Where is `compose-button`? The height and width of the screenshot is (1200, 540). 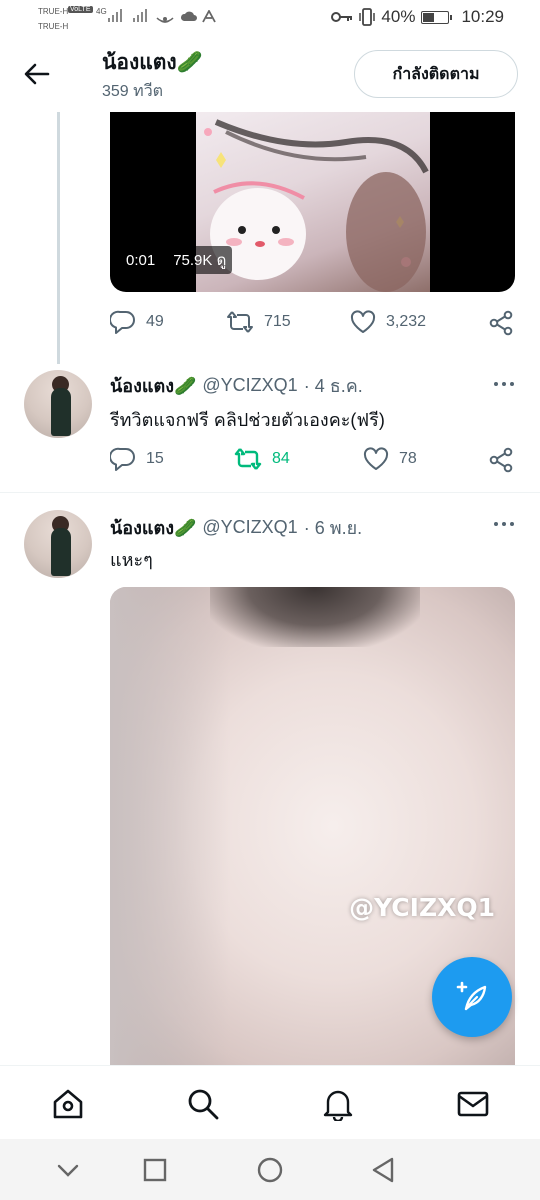
compose-button is located at coordinates (472, 997).